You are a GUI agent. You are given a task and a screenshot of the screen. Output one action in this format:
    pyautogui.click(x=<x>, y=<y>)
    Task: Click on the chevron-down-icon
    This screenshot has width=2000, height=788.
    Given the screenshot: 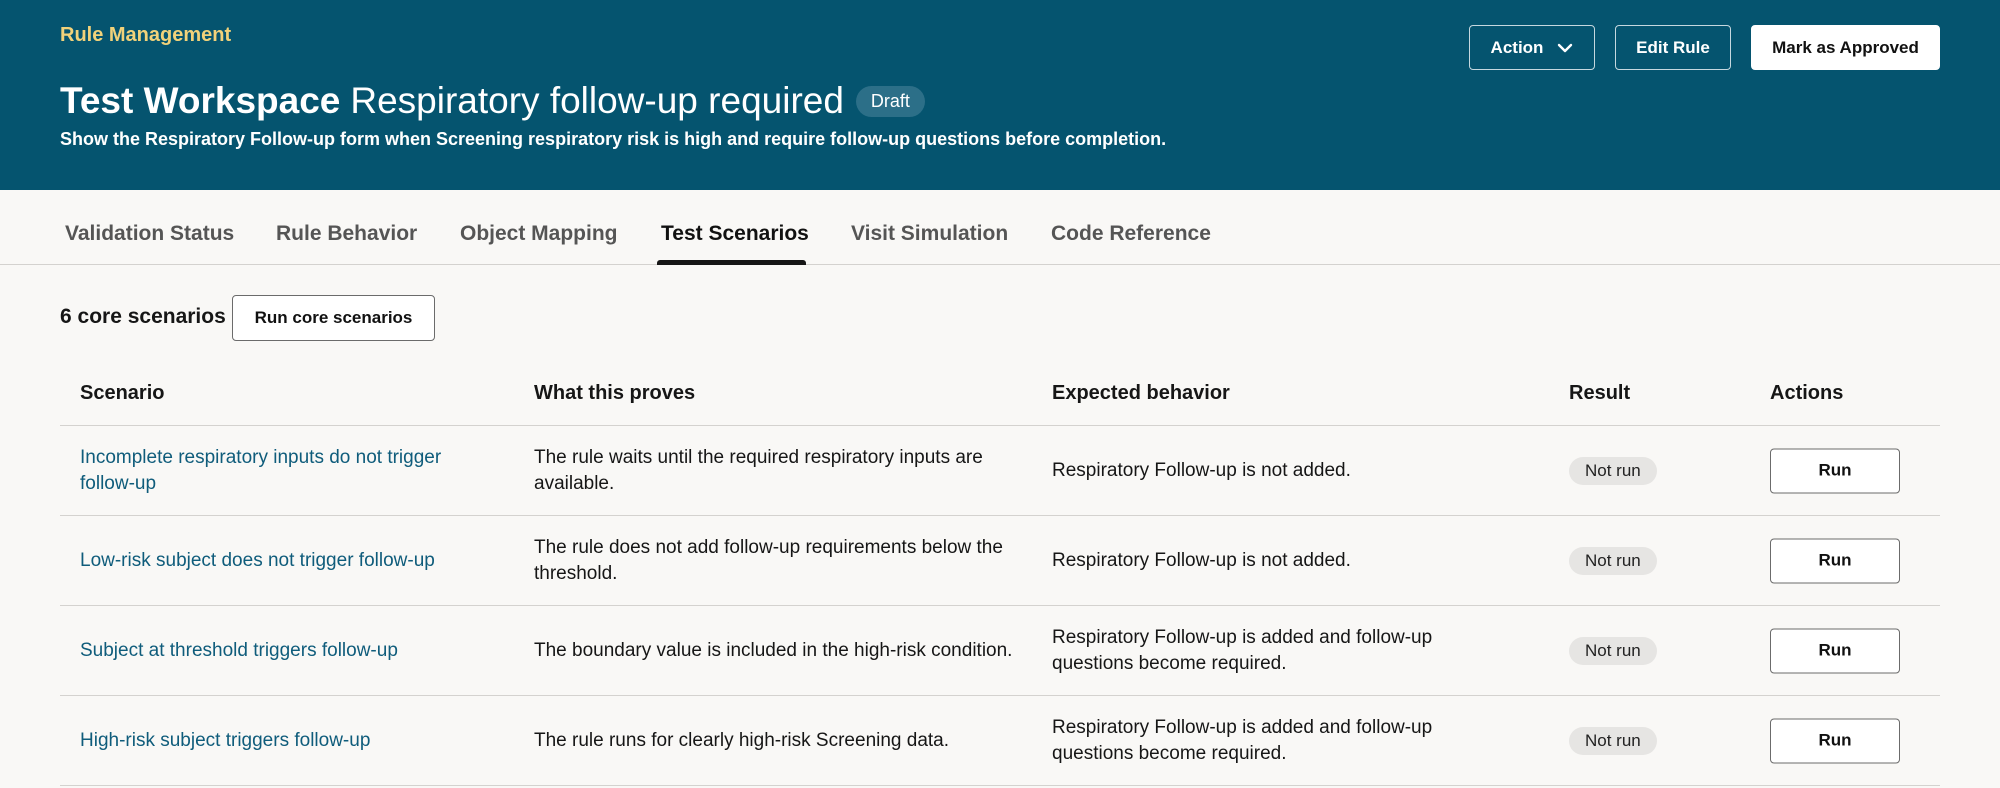 What is the action you would take?
    pyautogui.click(x=1565, y=48)
    